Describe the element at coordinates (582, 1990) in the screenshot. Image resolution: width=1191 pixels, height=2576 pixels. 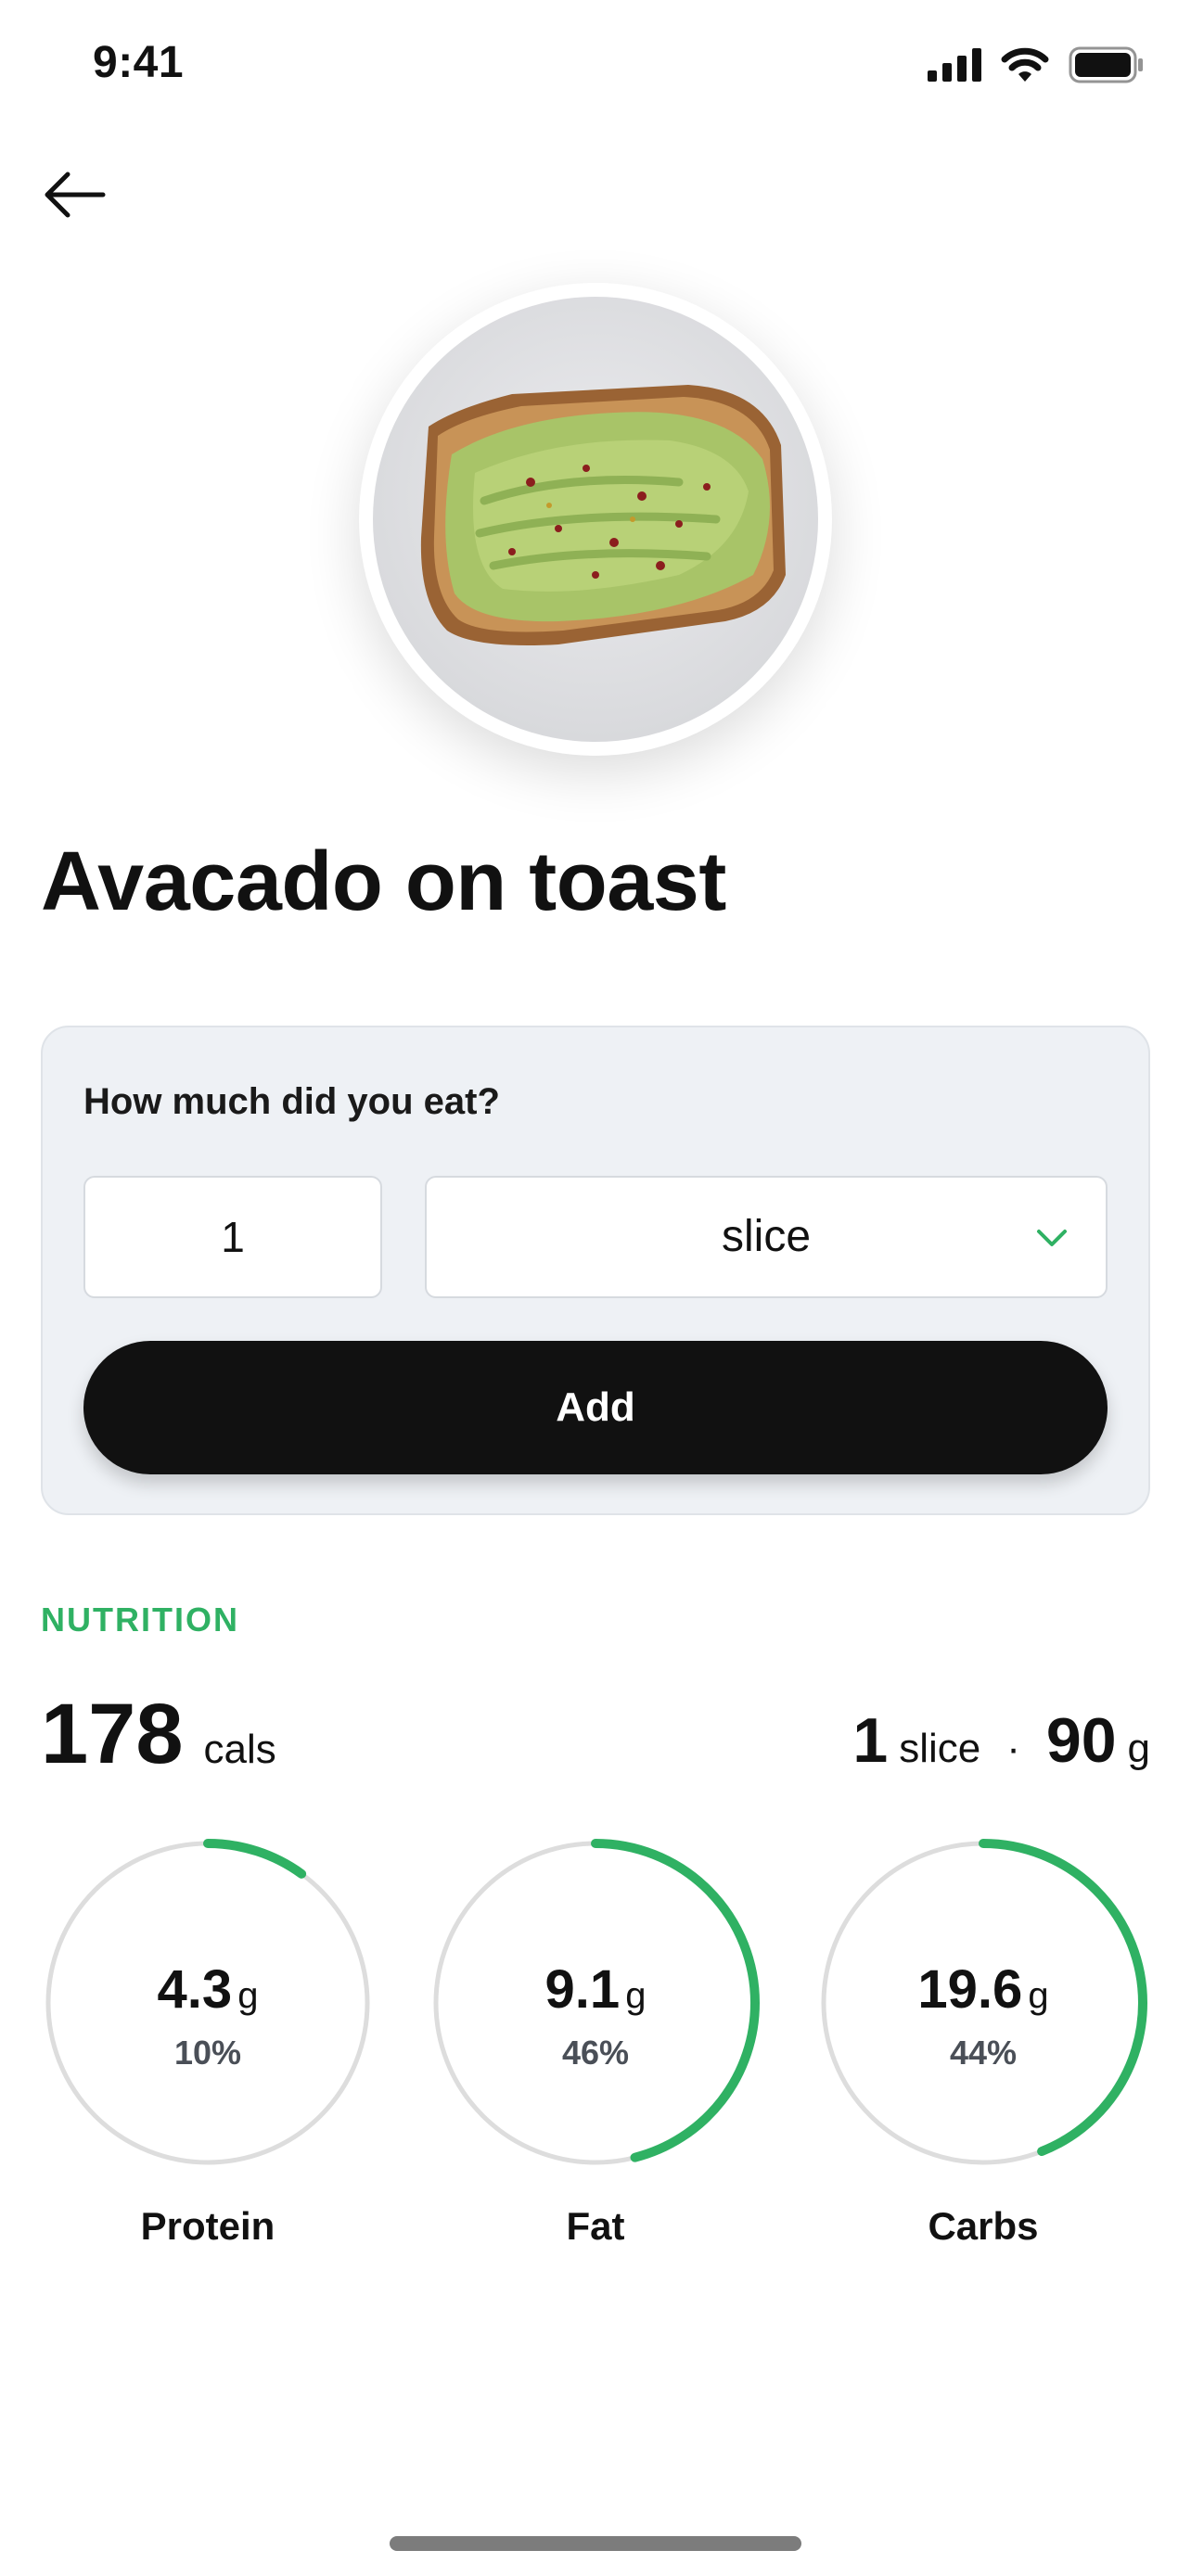
I see `fat-amount: 9.1` at that location.